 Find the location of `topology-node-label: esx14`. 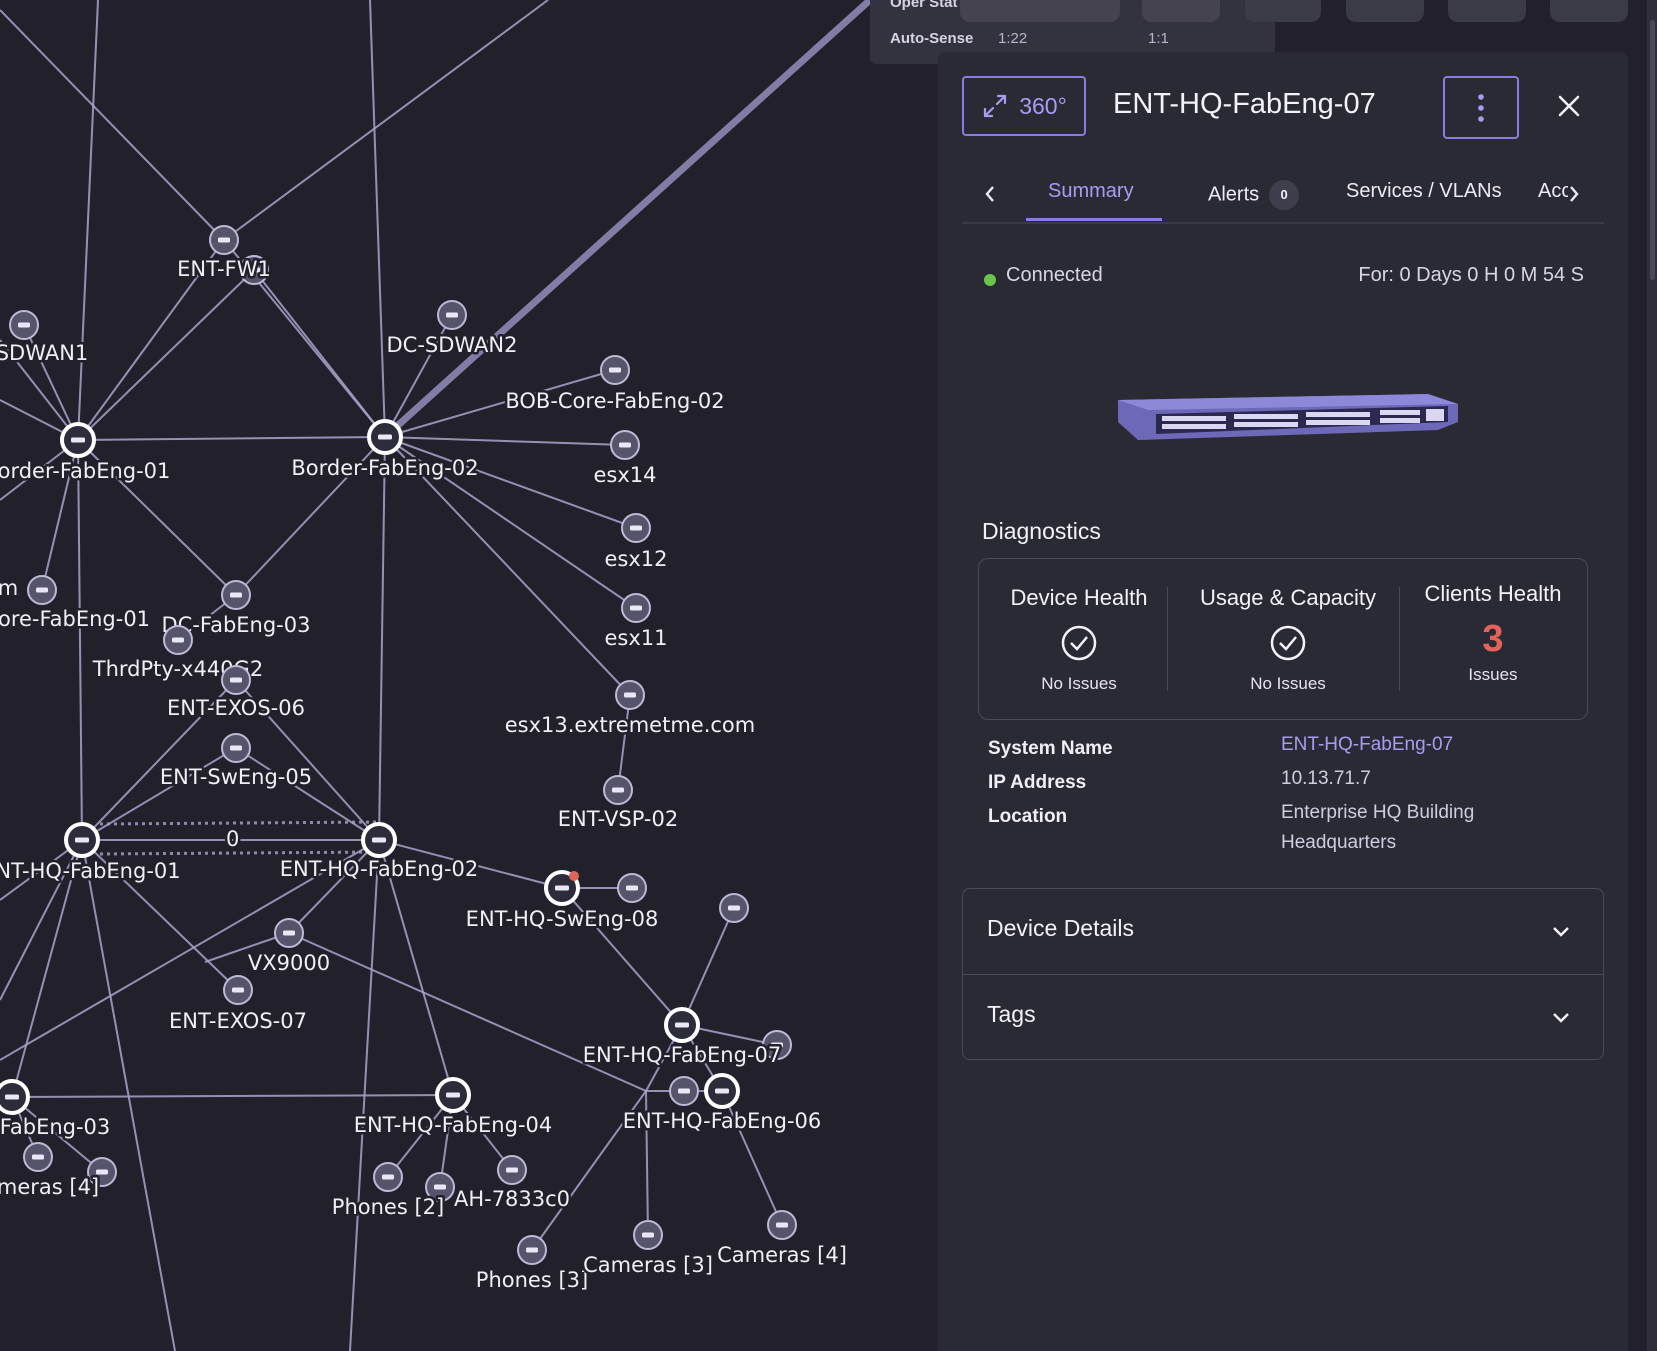

topology-node-label: esx14 is located at coordinates (624, 475).